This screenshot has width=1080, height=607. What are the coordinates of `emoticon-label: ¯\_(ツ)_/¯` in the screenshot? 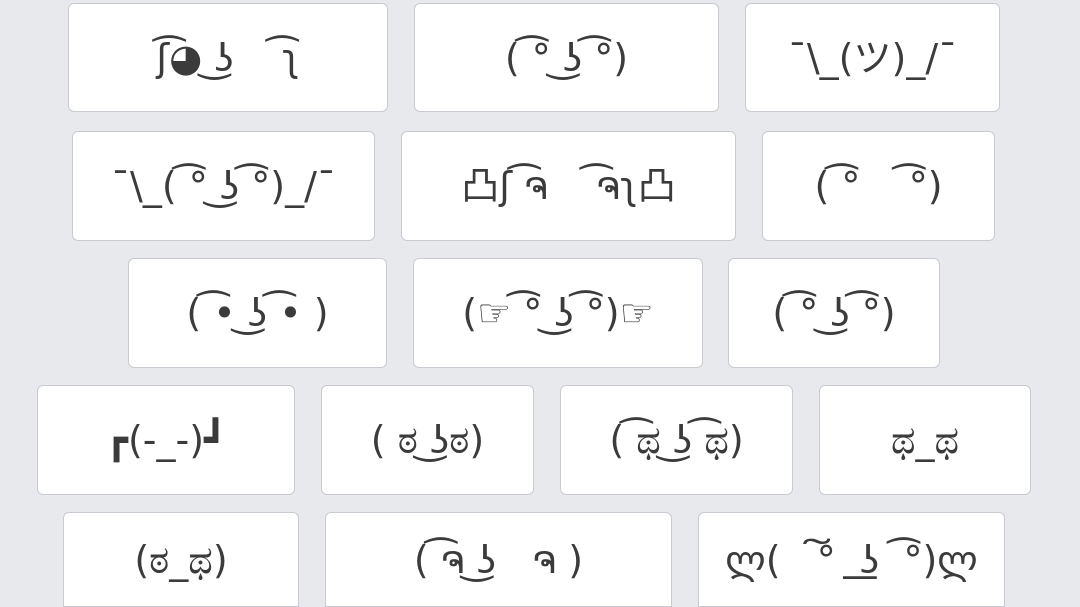 It's located at (872, 57).